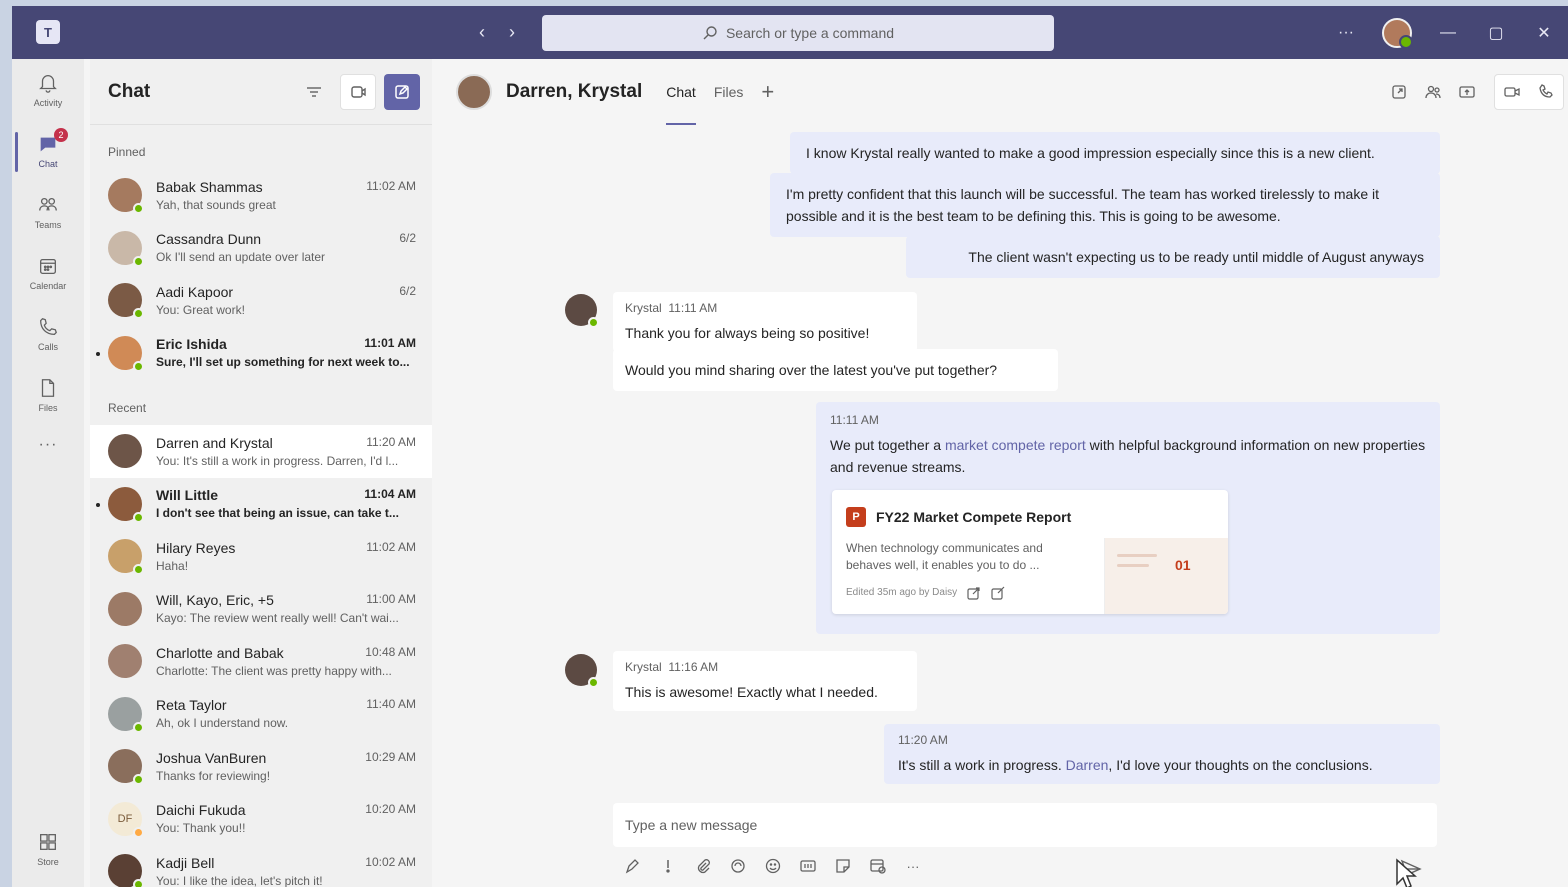  Describe the element at coordinates (808, 866) in the screenshot. I see `gif-button` at that location.